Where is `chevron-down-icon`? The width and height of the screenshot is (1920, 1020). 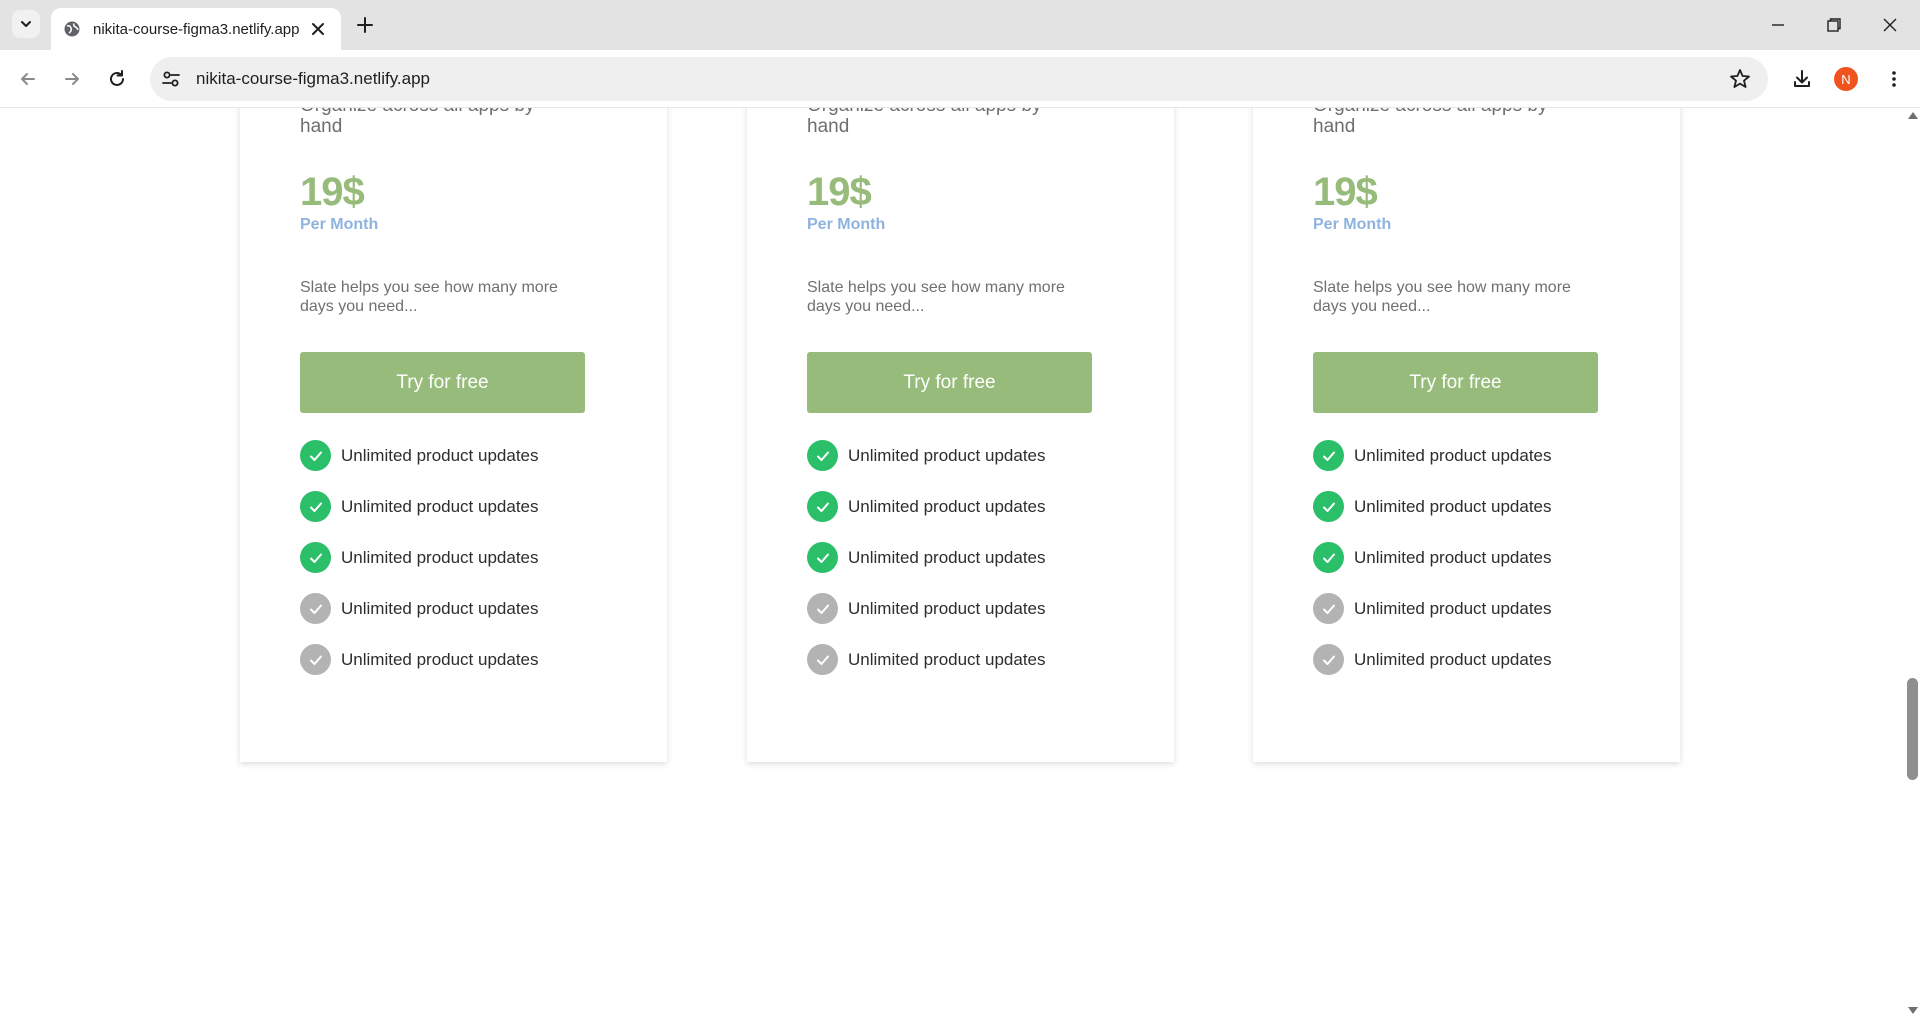
chevron-down-icon is located at coordinates (26, 24).